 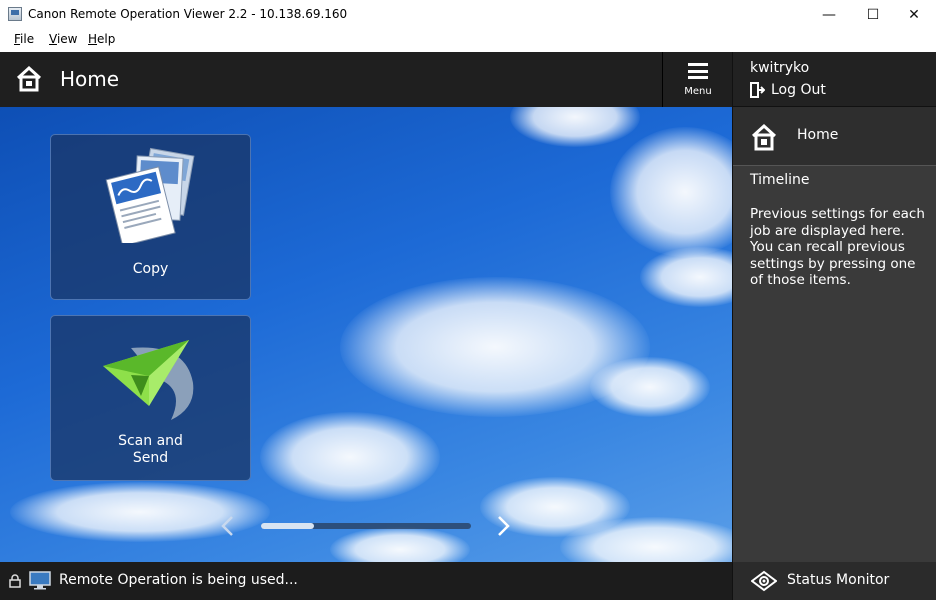 I want to click on timeline-title: Timeline, so click(x=780, y=180).